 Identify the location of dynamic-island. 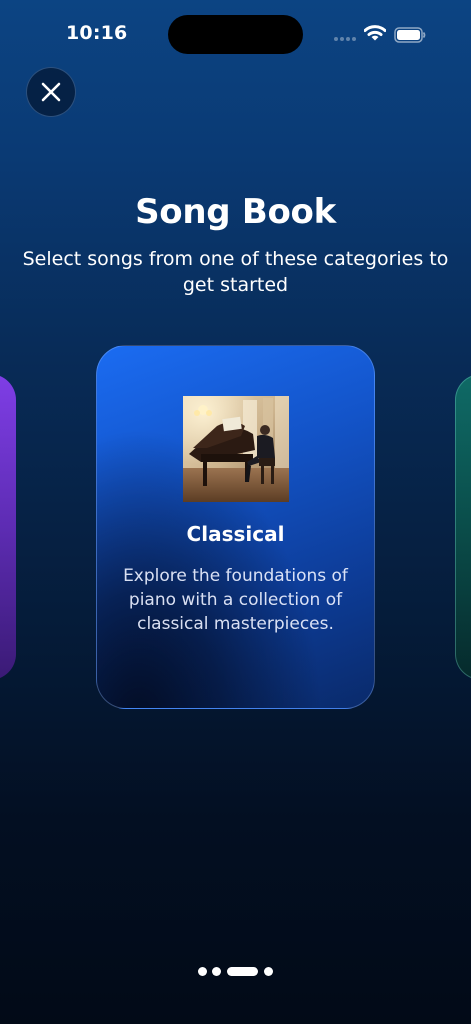
(235, 34).